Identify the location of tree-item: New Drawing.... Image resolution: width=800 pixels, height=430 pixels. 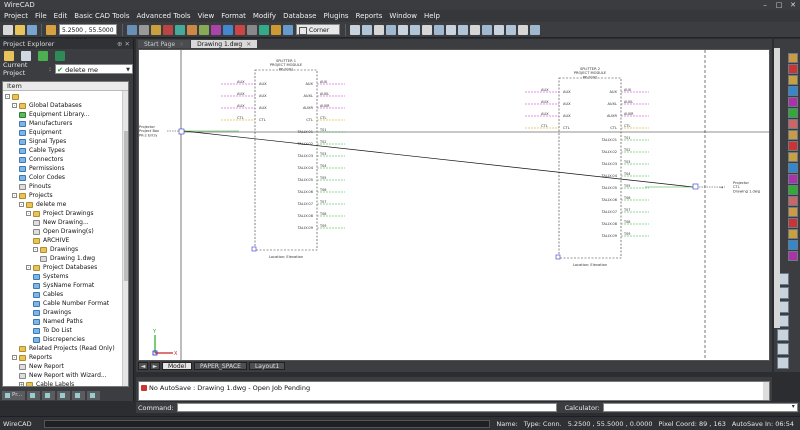
(61, 222).